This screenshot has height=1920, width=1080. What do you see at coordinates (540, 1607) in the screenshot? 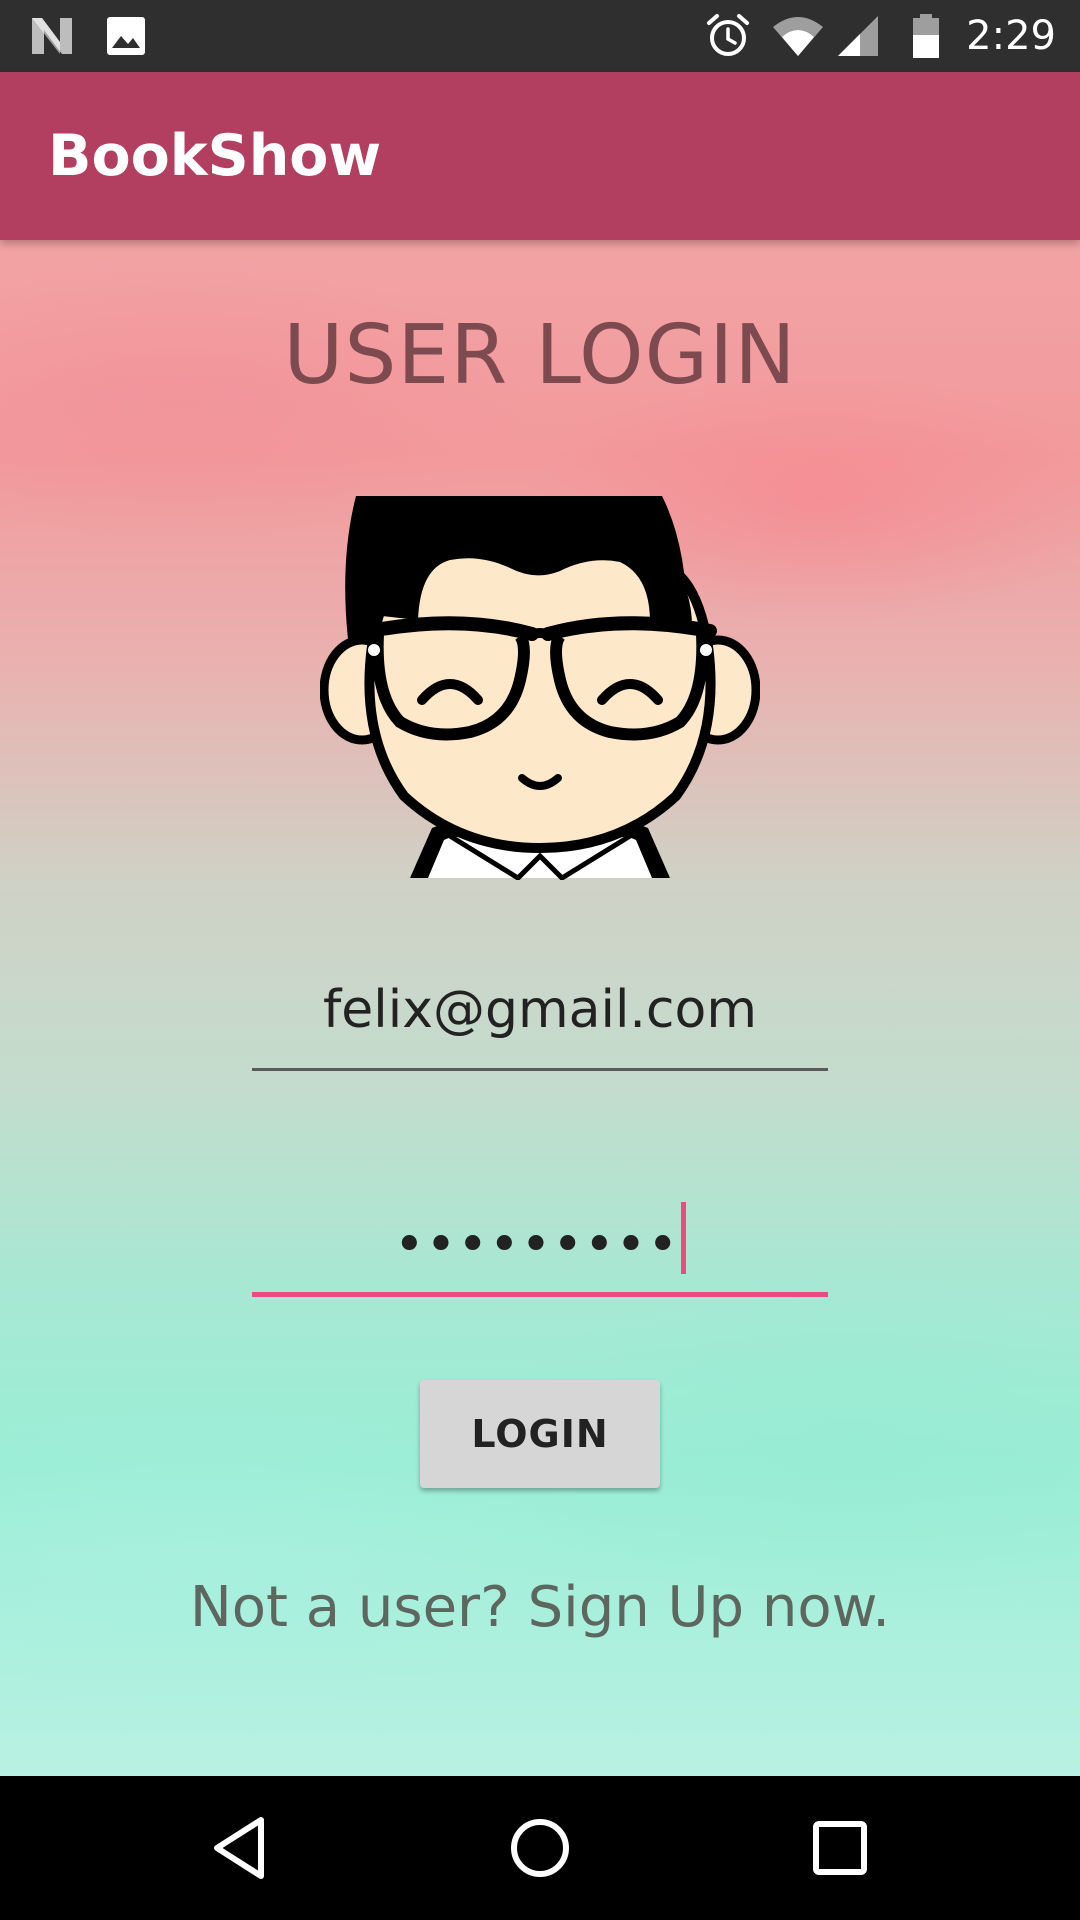
I see `signup-link: Not a user? Sign Up now.` at bounding box center [540, 1607].